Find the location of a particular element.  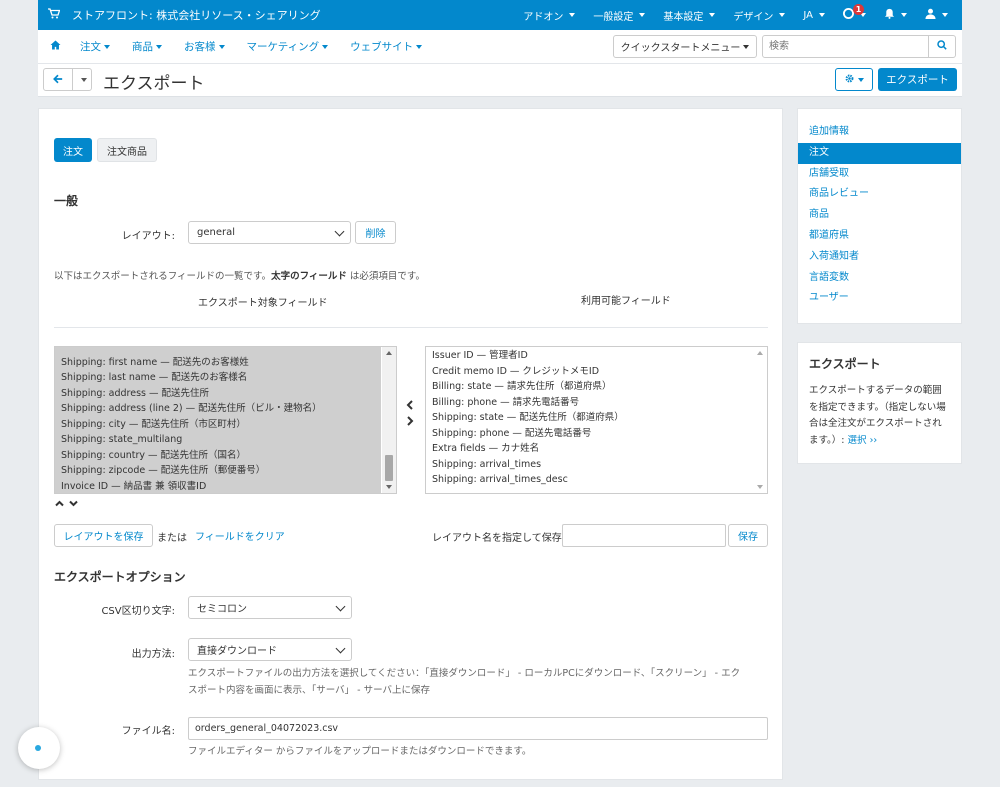

file-help-text: ファイルエディター からファイルをアップロードまたはダウンロードできます。 is located at coordinates (359, 751).